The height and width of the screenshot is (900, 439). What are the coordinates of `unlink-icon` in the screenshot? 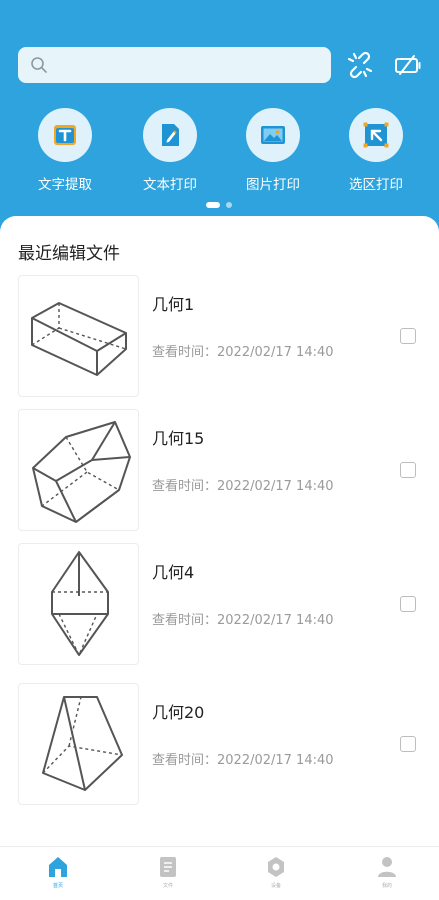 It's located at (360, 65).